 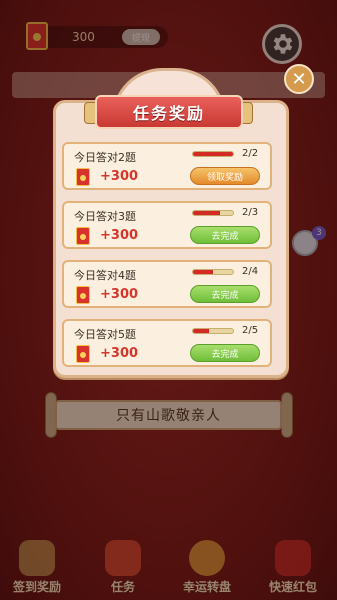 What do you see at coordinates (250, 212) in the screenshot?
I see `progress-text: 2/3` at bounding box center [250, 212].